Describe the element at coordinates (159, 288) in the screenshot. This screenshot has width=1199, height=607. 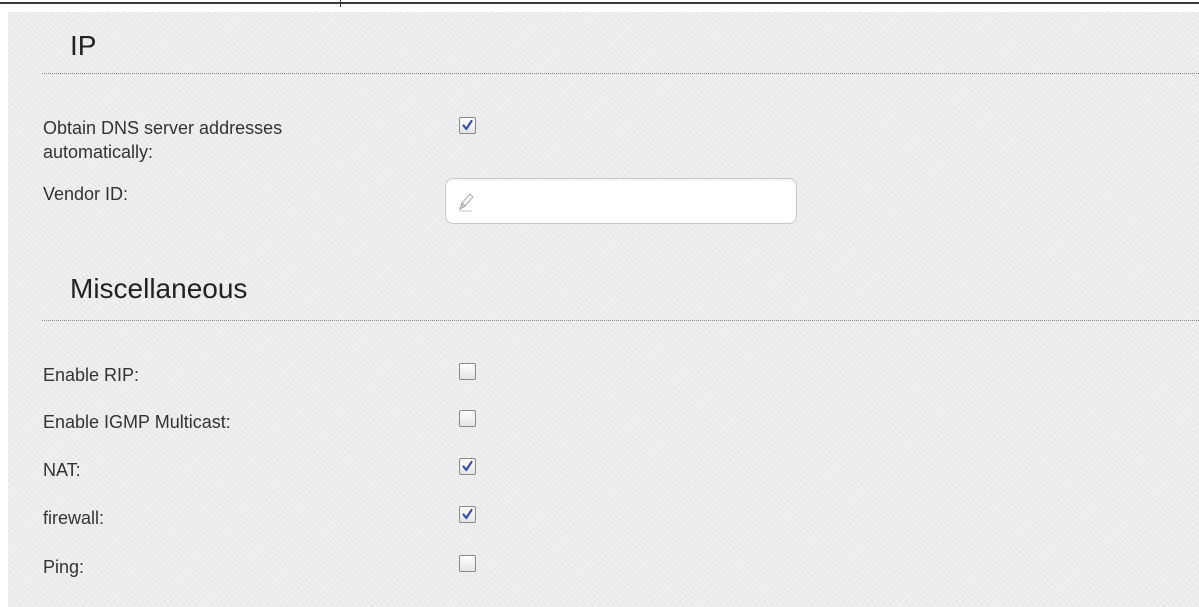
I see `section-title-miscellaneous: Miscellaneous` at that location.